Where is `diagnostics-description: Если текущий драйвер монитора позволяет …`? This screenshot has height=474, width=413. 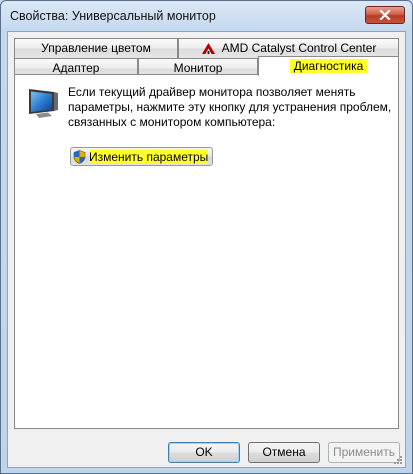
diagnostics-description: Если текущий драйвер монитора позволяет … is located at coordinates (230, 107).